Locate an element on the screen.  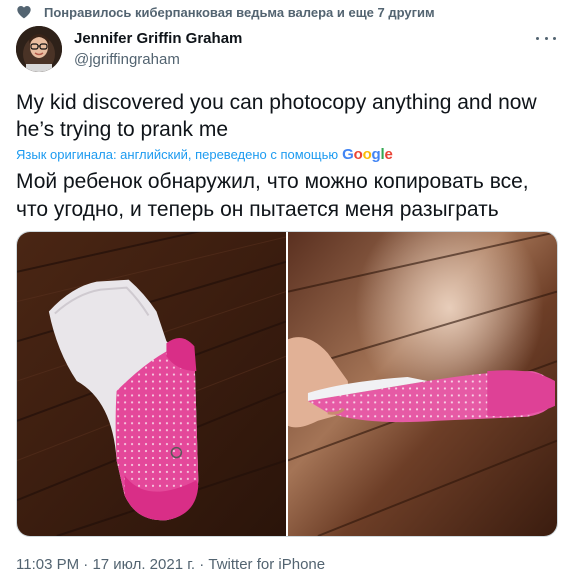
more-options-icon is located at coordinates (537, 38).